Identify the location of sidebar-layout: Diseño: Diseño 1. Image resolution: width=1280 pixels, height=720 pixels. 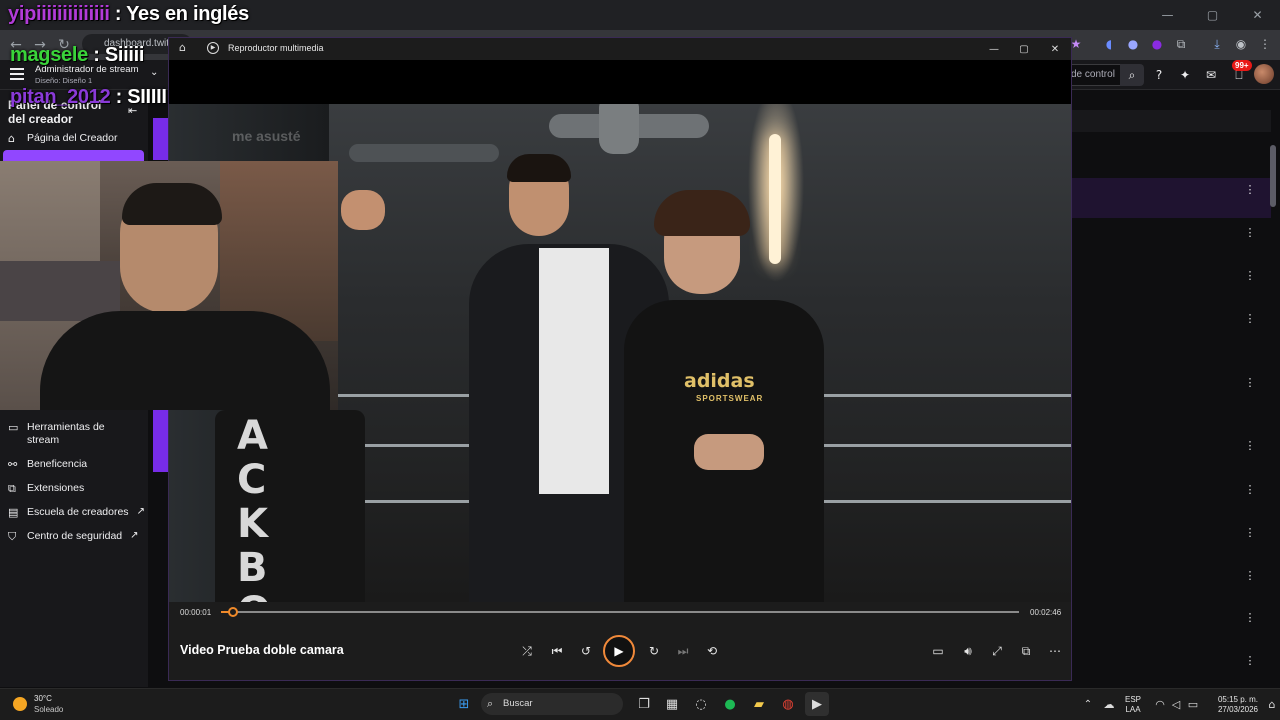
(64, 80).